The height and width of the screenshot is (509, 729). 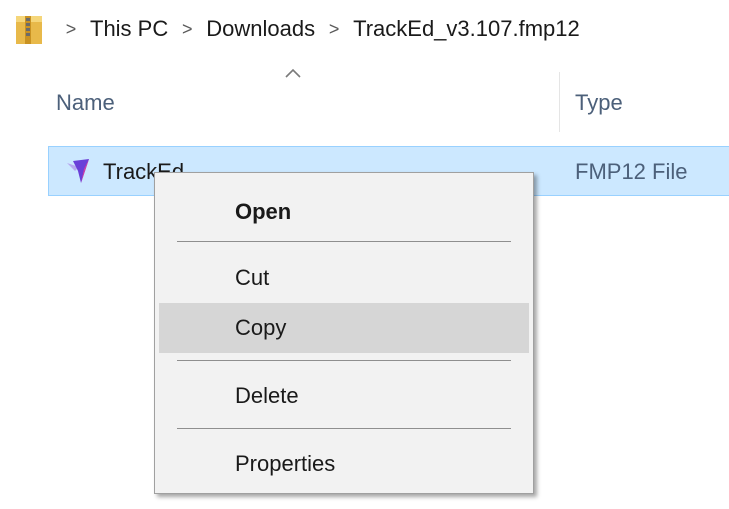 I want to click on file-type: FMP12 File, so click(x=631, y=171).